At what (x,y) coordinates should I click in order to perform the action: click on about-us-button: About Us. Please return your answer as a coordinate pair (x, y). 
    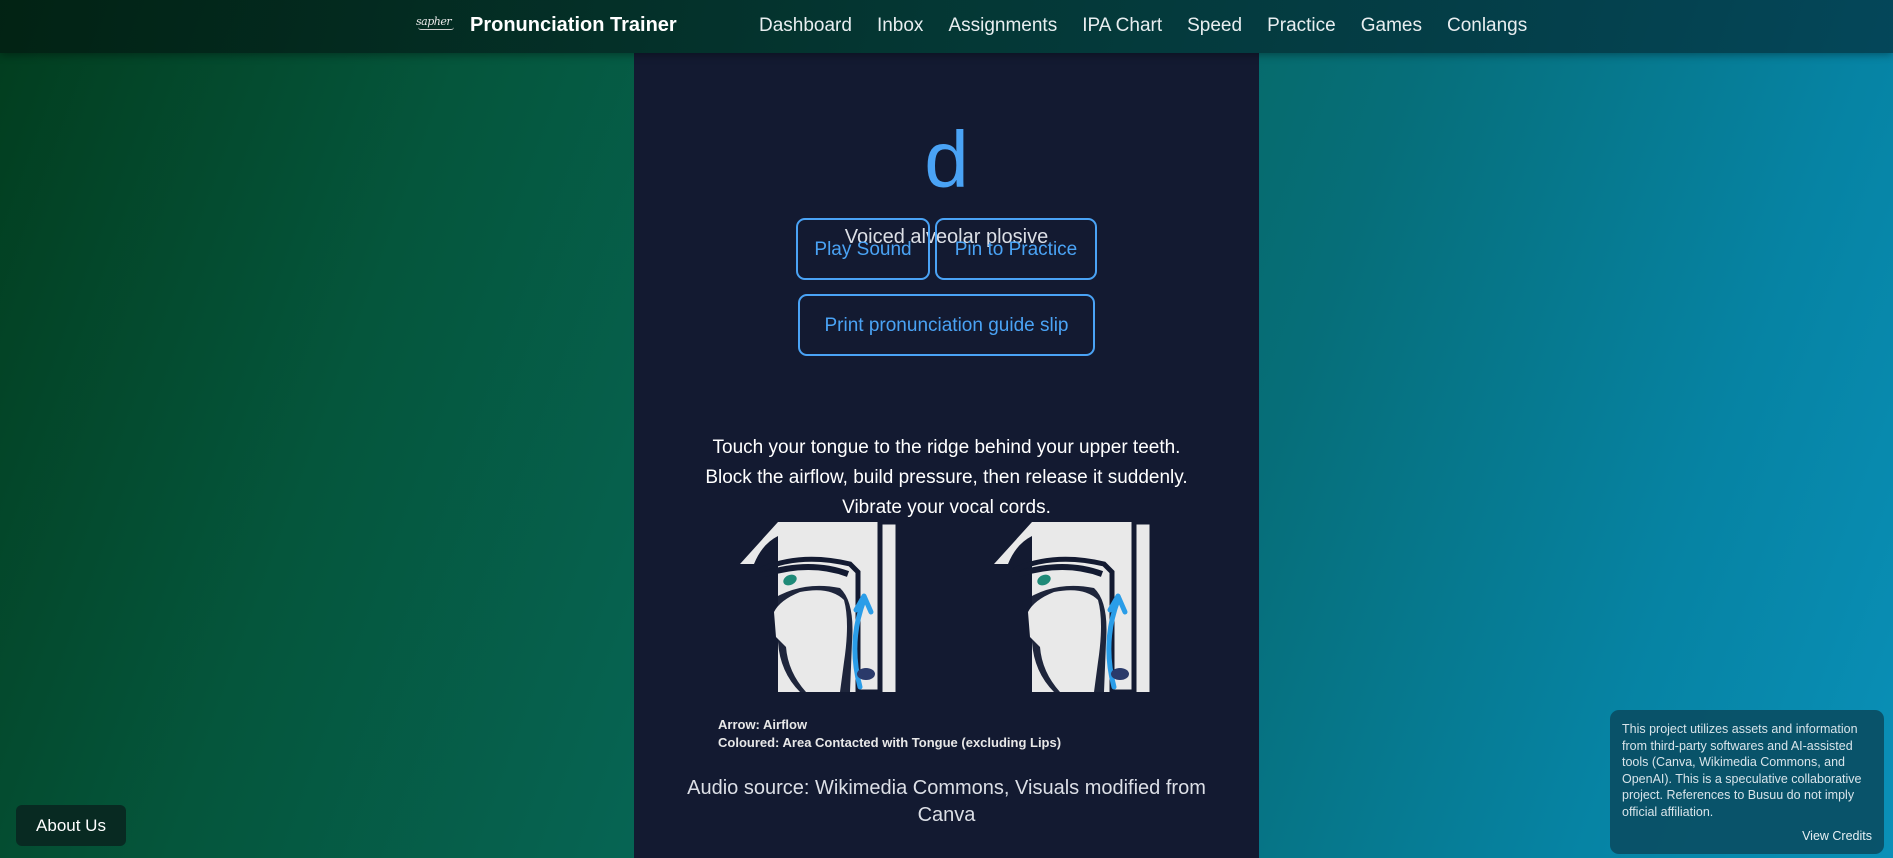
    Looking at the image, I should click on (71, 825).